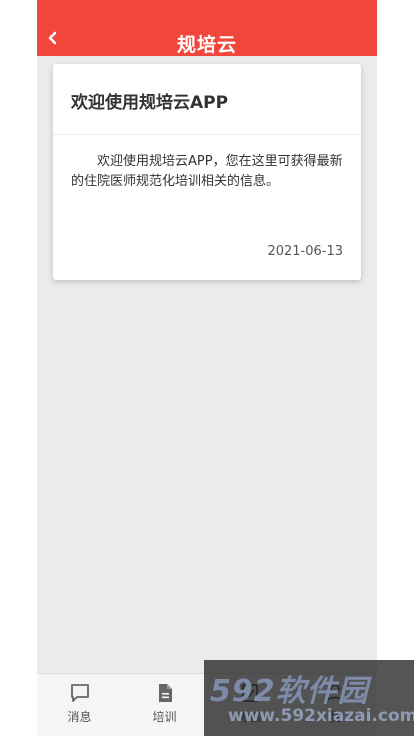  What do you see at coordinates (79, 717) in the screenshot?
I see `tab-label: 消息` at bounding box center [79, 717].